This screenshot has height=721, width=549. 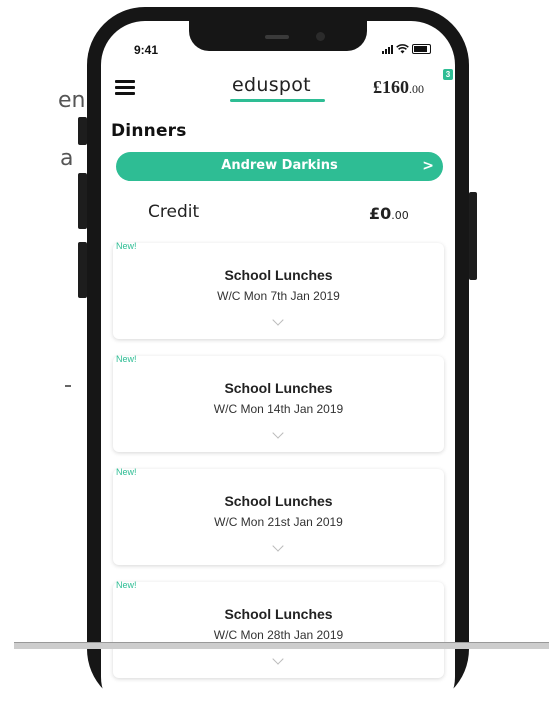 I want to click on power-button, so click(x=473, y=236).